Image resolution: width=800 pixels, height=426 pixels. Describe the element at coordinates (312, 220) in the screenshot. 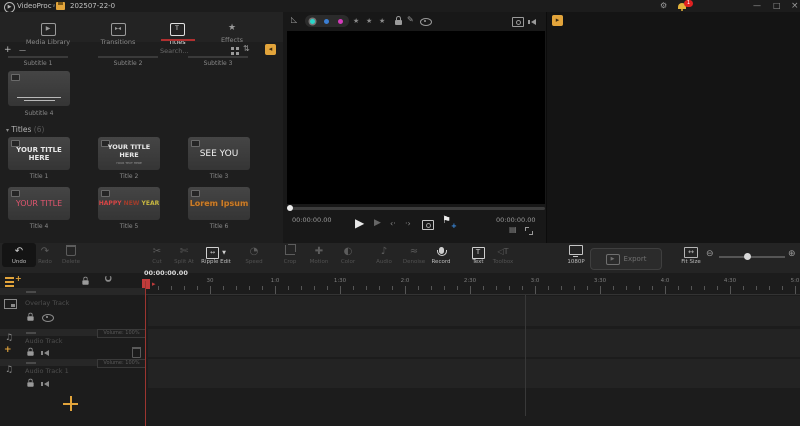

I see `preview-current-time: 00:00:00.00` at that location.